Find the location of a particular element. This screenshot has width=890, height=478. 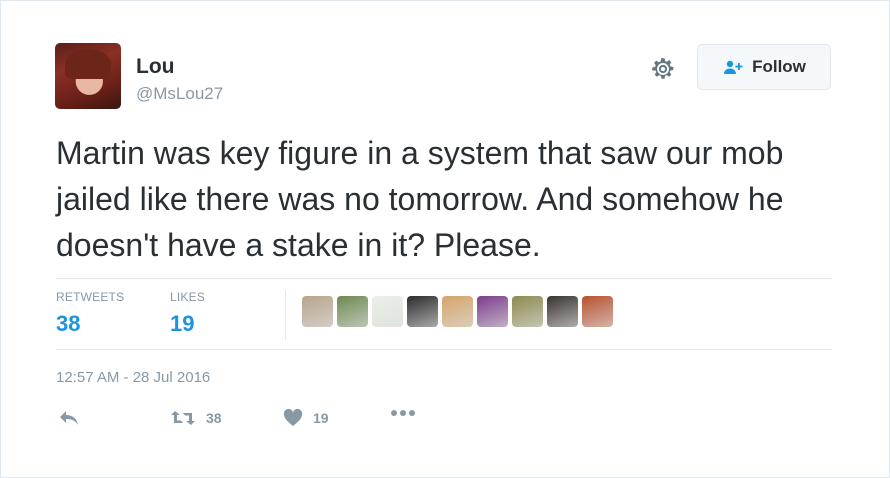

retweet-button: 38 is located at coordinates (196, 418).